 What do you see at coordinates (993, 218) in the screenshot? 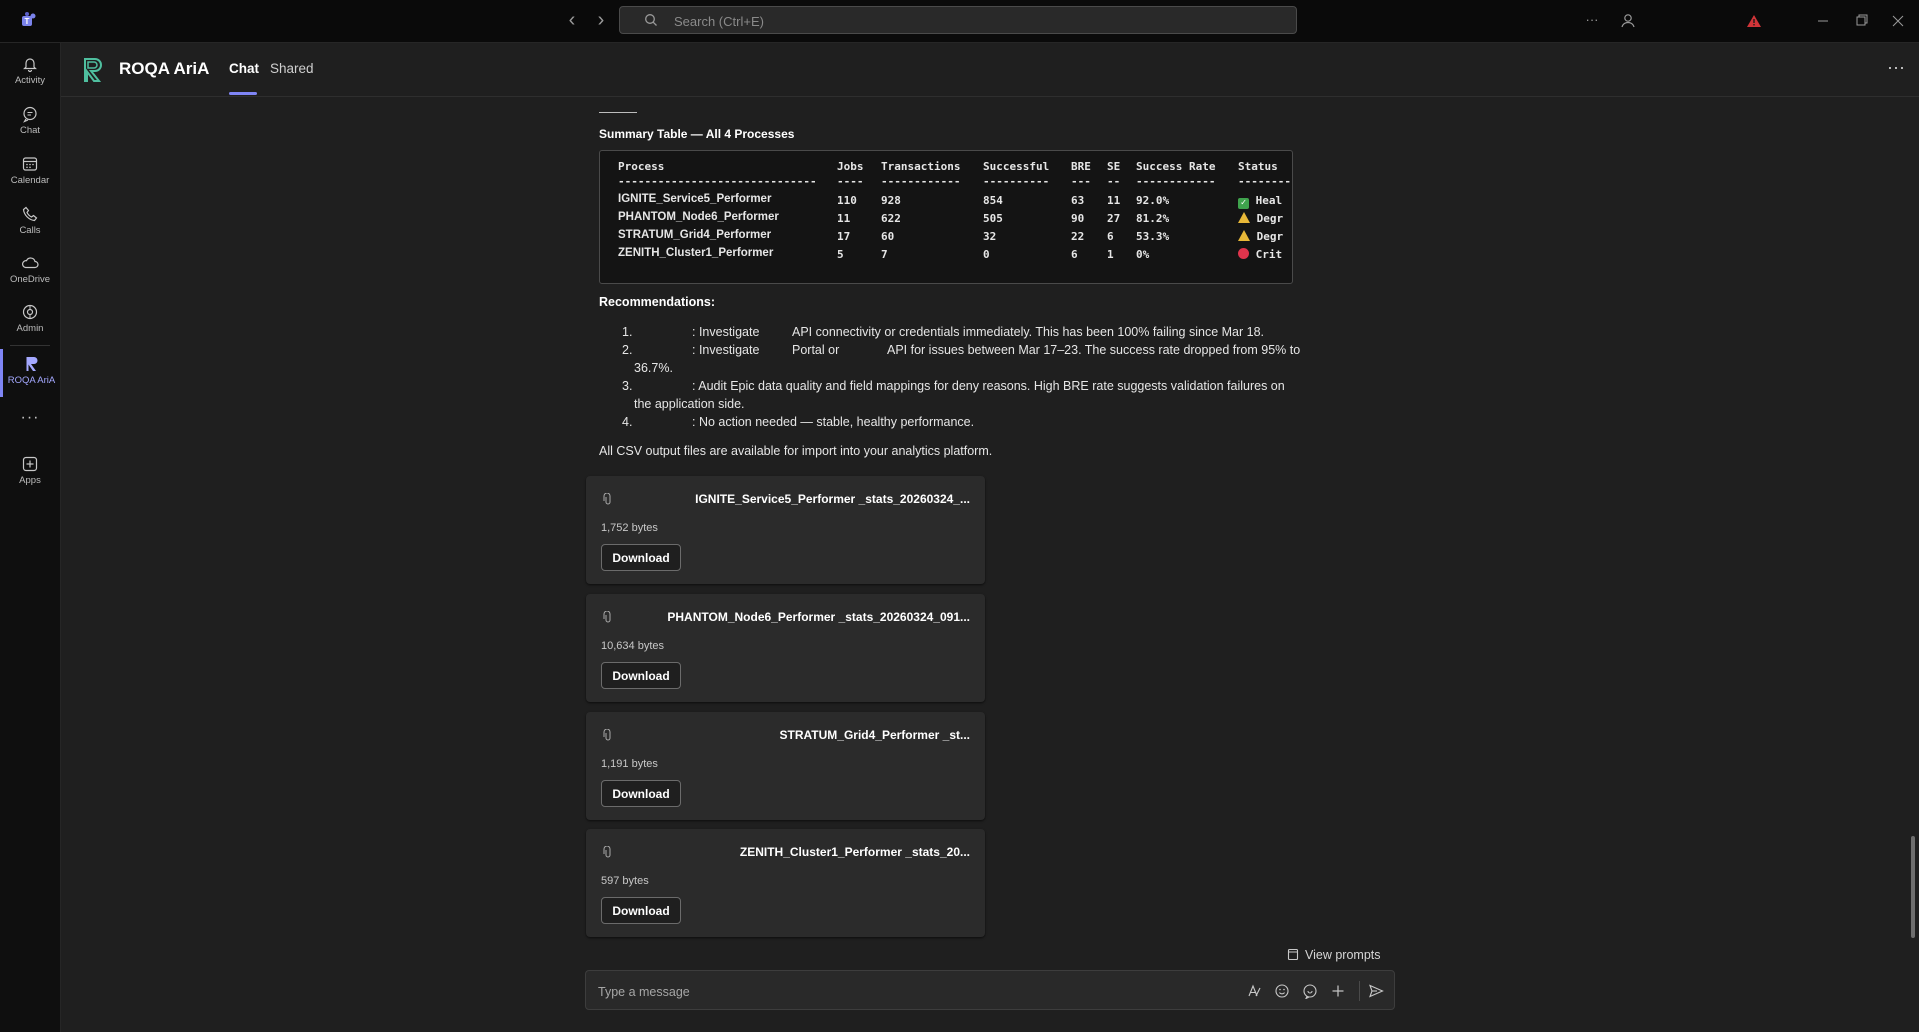
I see `table-cell: 505` at bounding box center [993, 218].